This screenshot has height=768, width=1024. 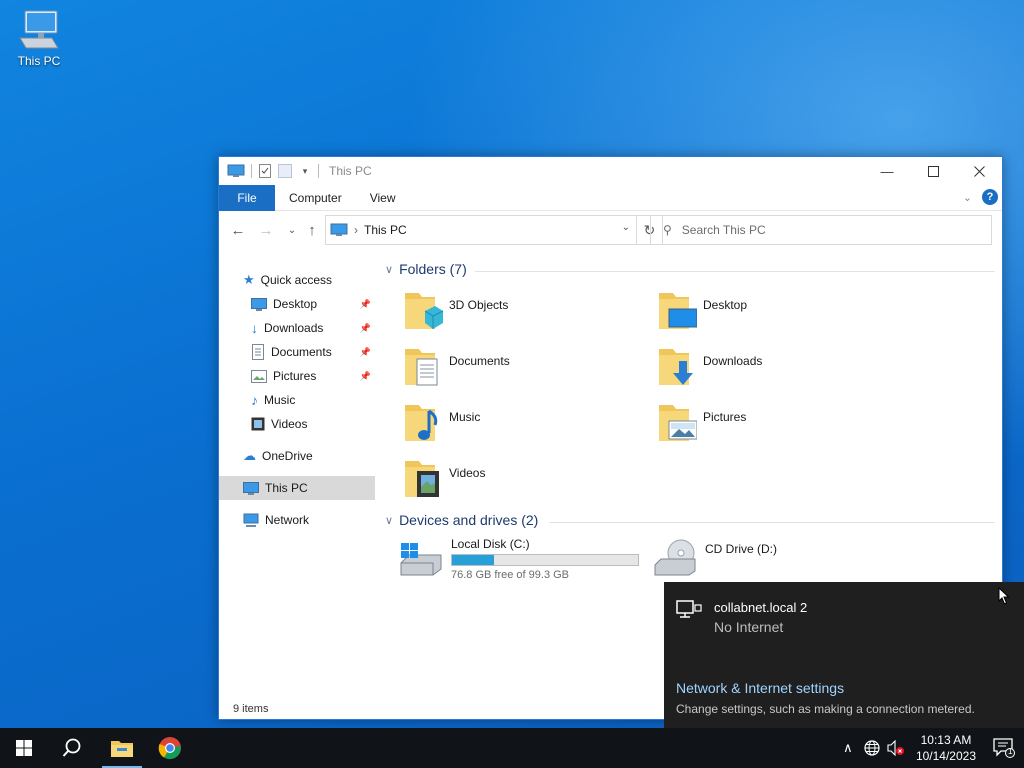 I want to click on tab-view: View, so click(x=383, y=198).